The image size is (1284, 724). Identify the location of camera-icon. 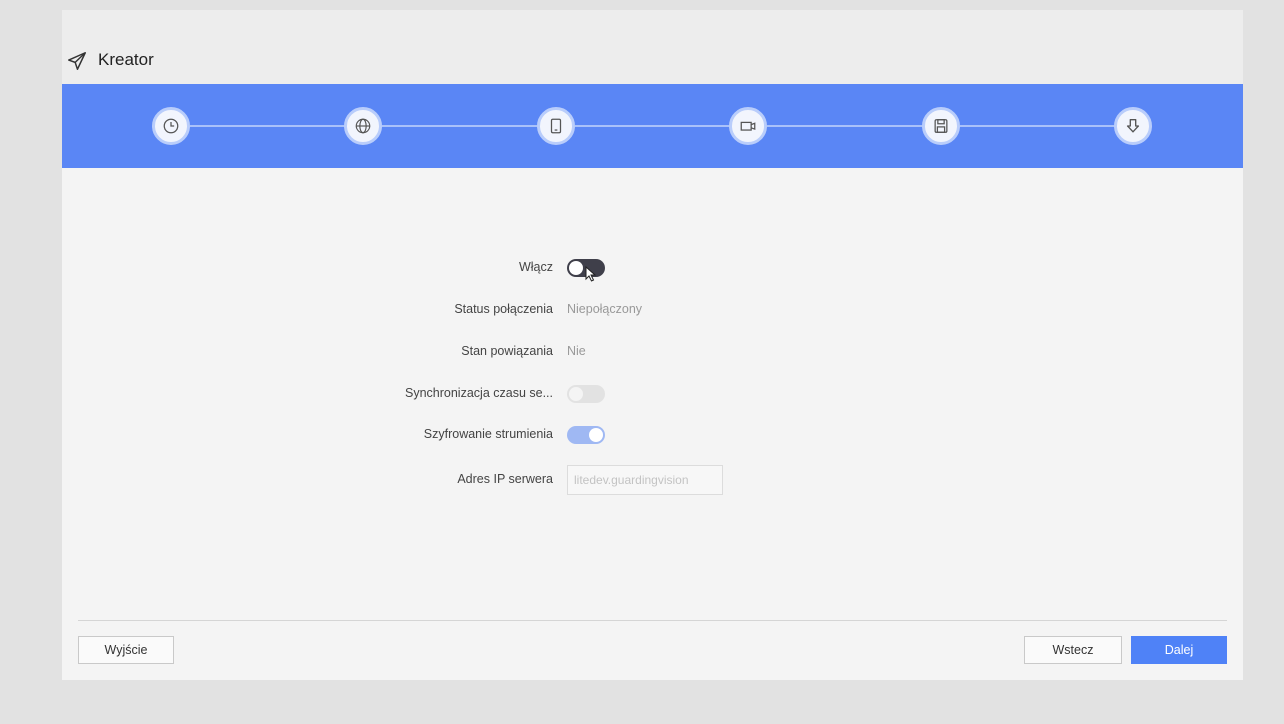
(748, 126).